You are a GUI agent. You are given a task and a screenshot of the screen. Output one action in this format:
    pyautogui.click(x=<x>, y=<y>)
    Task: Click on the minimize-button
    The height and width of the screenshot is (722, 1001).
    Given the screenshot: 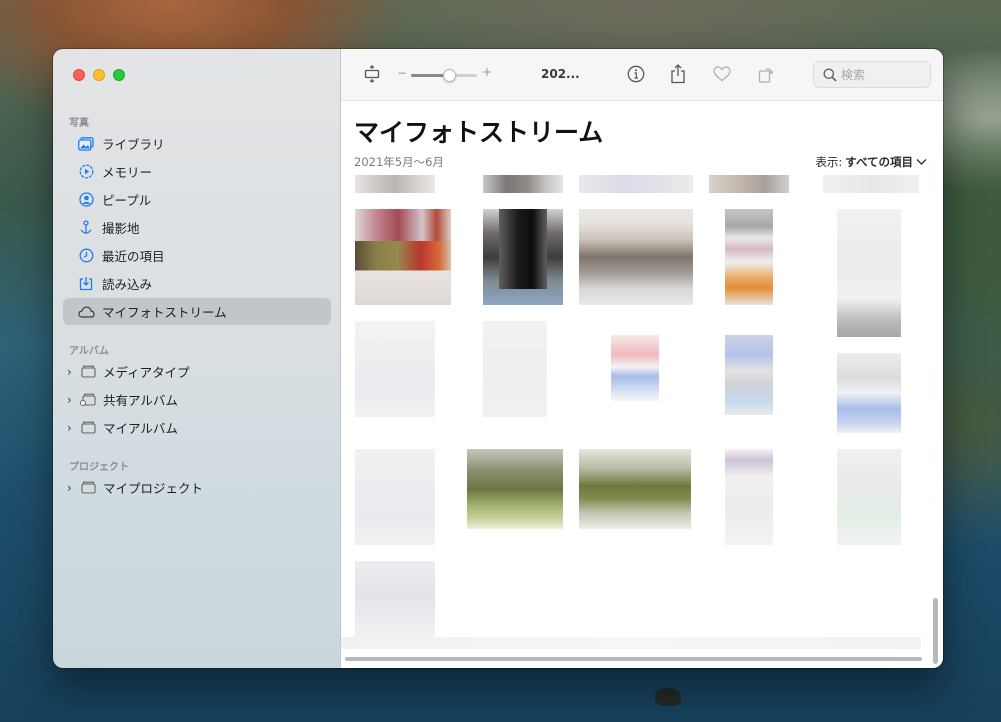 What is the action you would take?
    pyautogui.click(x=99, y=75)
    